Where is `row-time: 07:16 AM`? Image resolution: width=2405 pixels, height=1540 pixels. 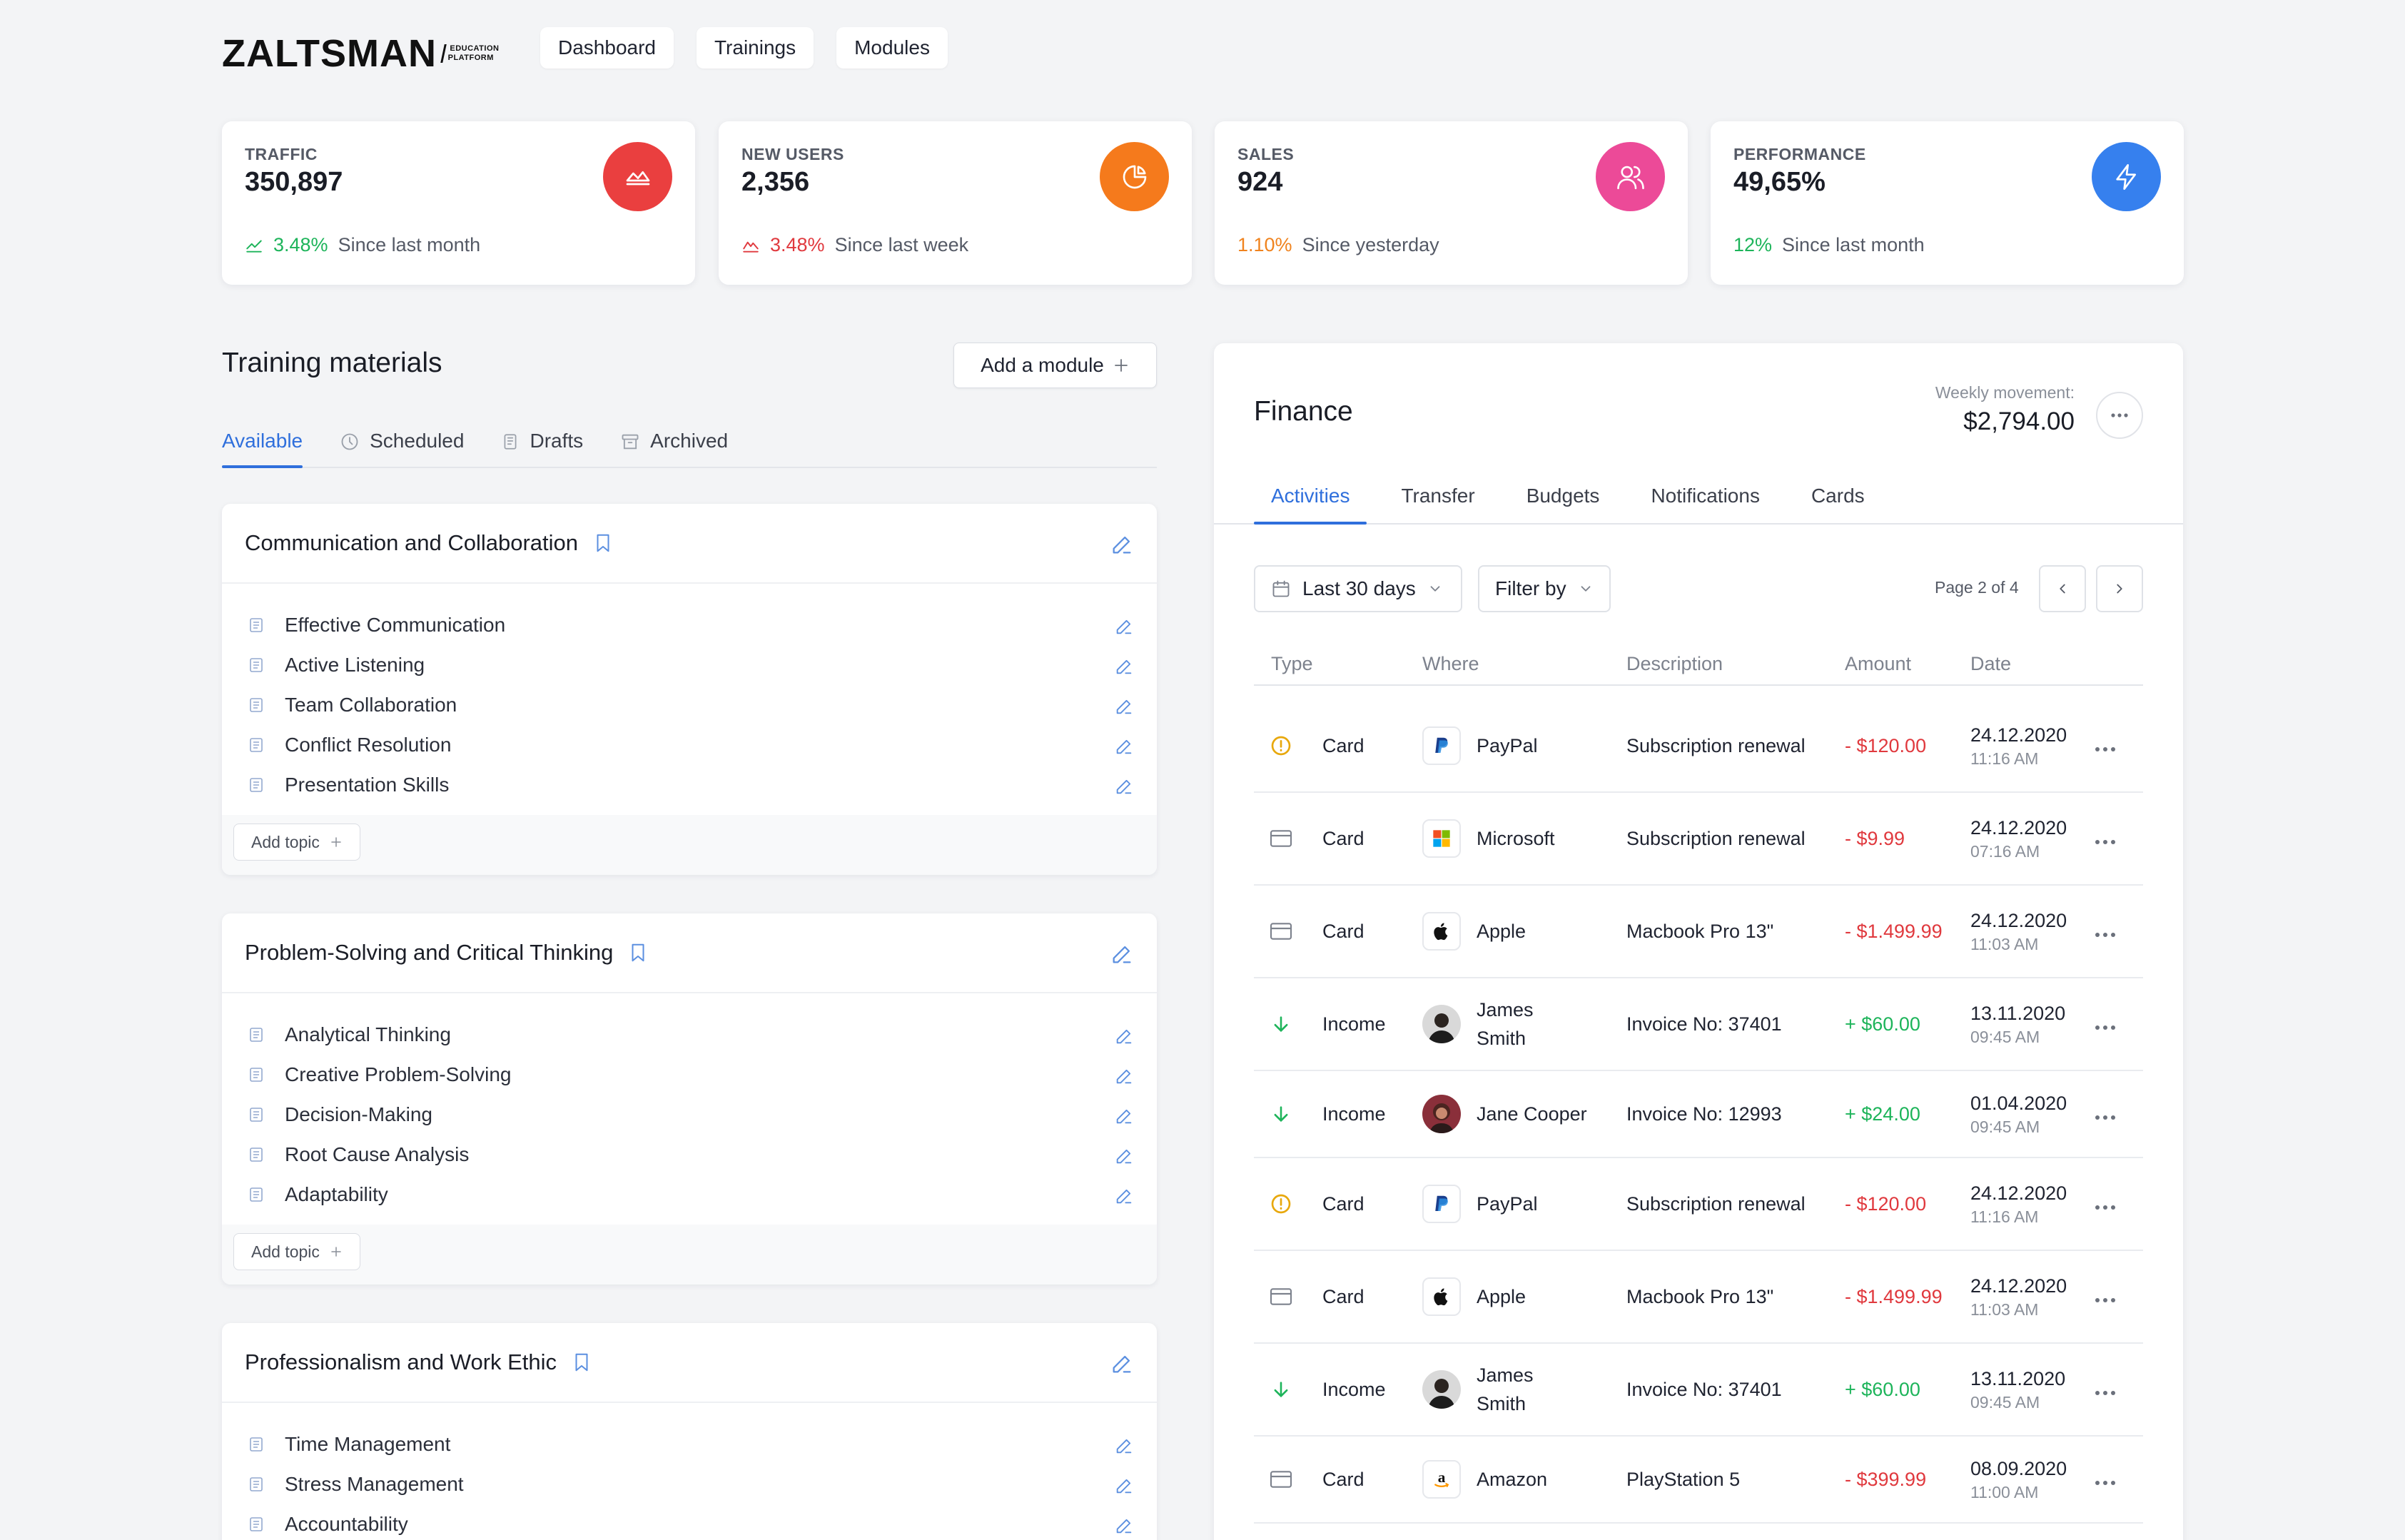
row-time: 07:16 AM is located at coordinates (2005, 851).